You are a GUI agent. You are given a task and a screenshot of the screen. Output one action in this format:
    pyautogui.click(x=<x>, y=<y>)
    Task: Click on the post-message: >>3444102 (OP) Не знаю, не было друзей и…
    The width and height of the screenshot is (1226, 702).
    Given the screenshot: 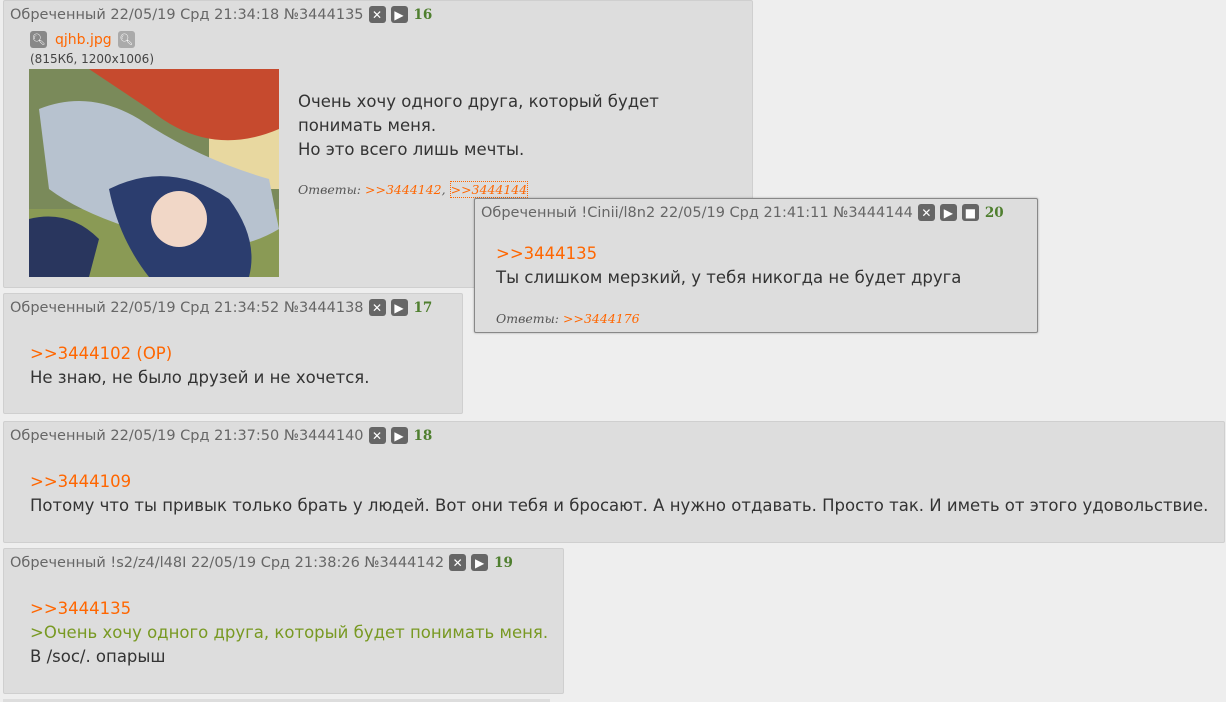 What is the action you would take?
    pyautogui.click(x=199, y=366)
    